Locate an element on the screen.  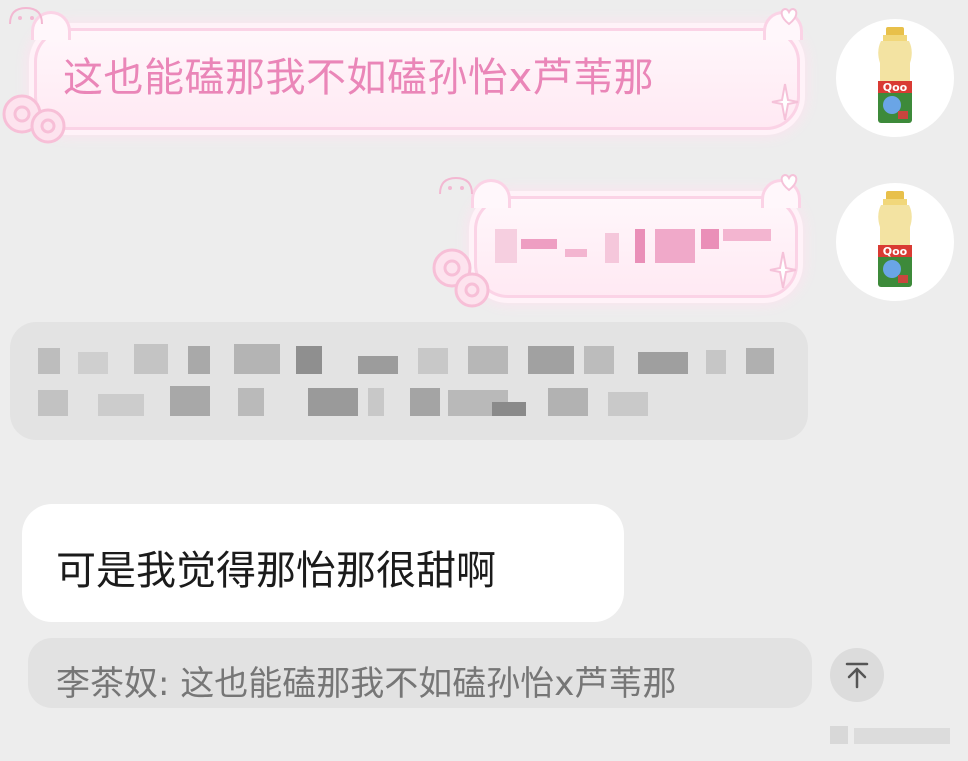
pixelated-text is located at coordinates (635, 247).